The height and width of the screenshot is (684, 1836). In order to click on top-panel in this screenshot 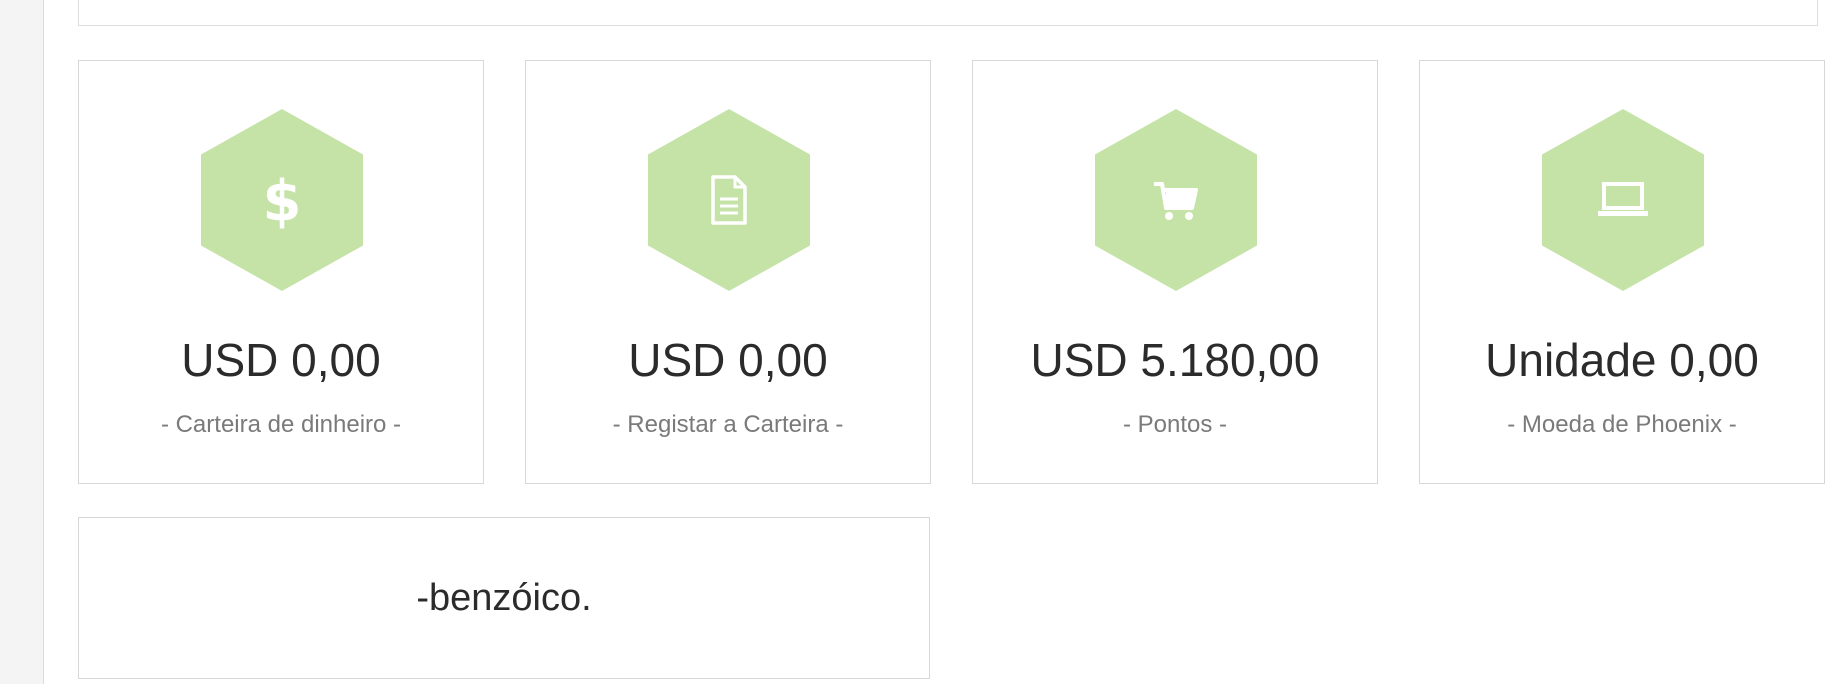, I will do `click(948, 13)`.